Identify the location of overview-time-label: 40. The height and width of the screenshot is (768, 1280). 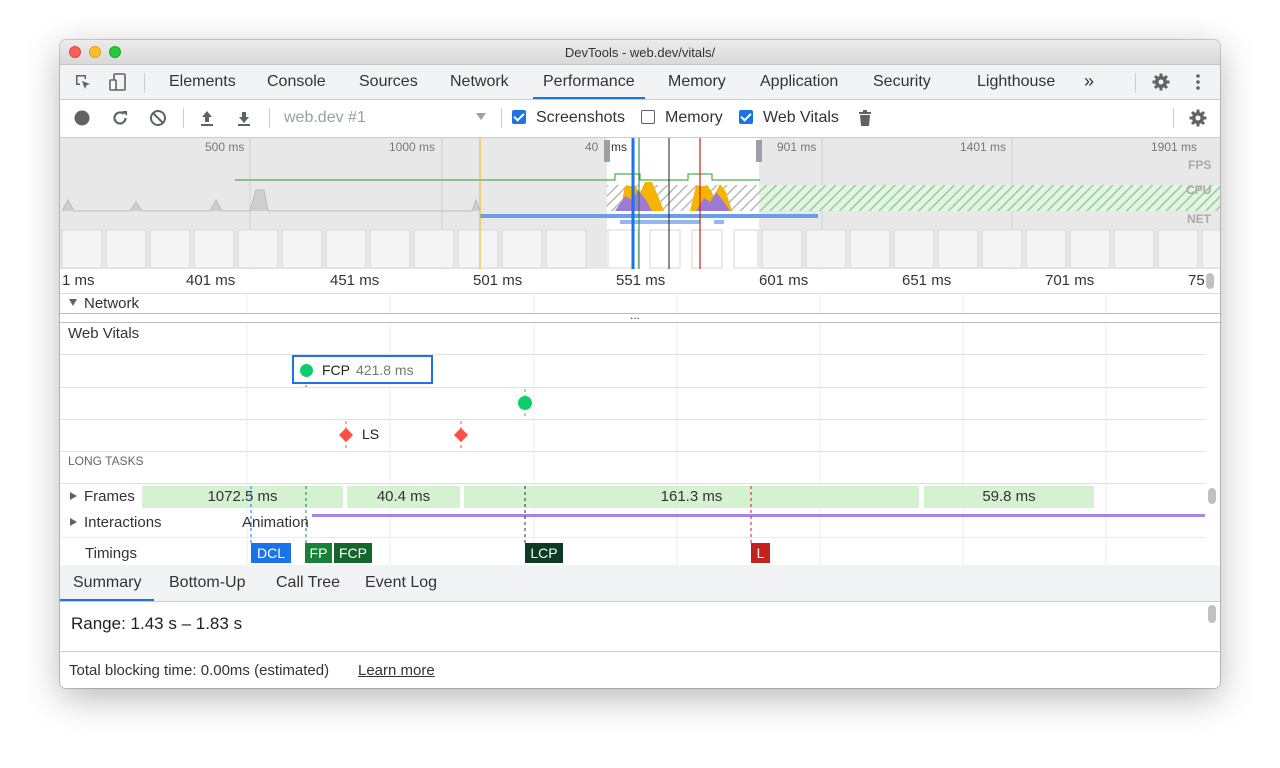
(592, 147).